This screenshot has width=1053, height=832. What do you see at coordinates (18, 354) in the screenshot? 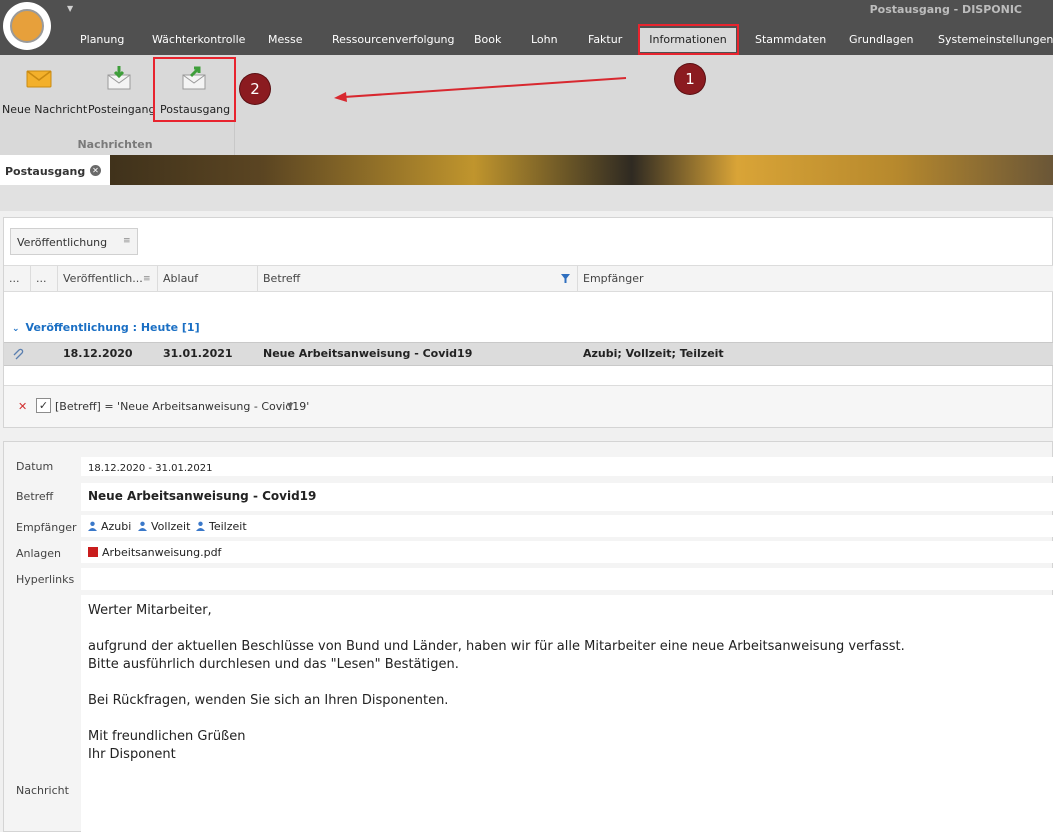
I see `paperclip-icon` at bounding box center [18, 354].